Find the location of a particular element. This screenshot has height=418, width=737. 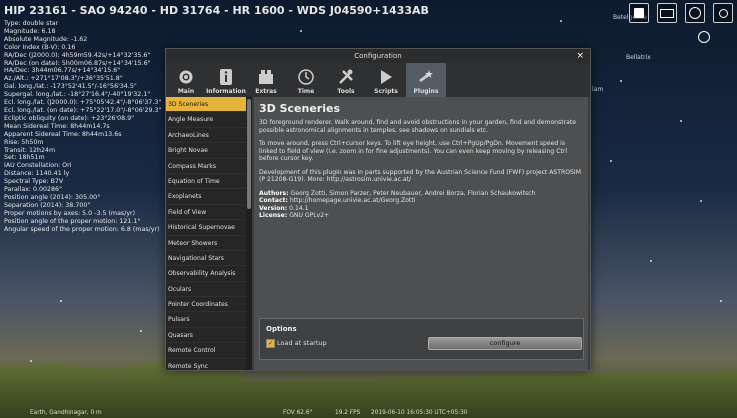

version-value: 0.14.1 is located at coordinates (299, 208).